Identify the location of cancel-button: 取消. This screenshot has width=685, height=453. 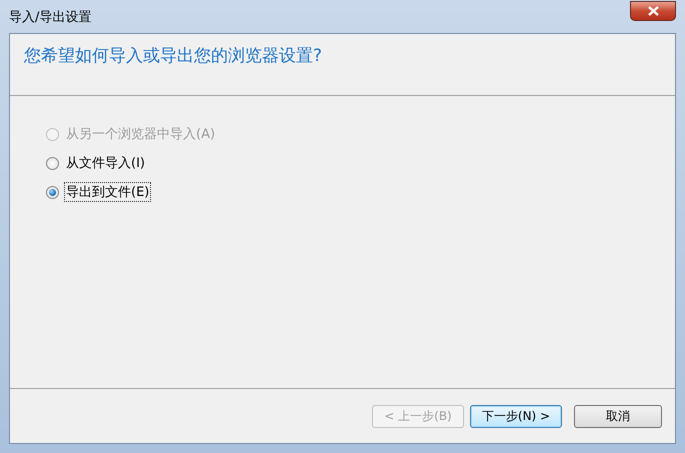
(618, 416).